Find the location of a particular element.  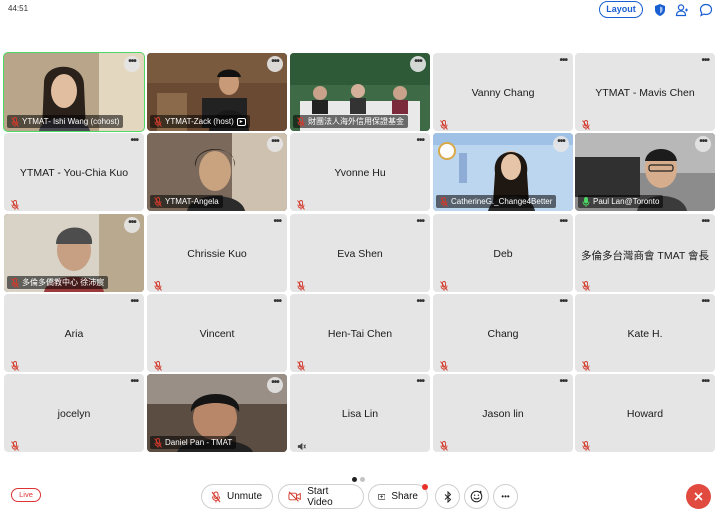

participant-tile: ••• Deb is located at coordinates (503, 253).